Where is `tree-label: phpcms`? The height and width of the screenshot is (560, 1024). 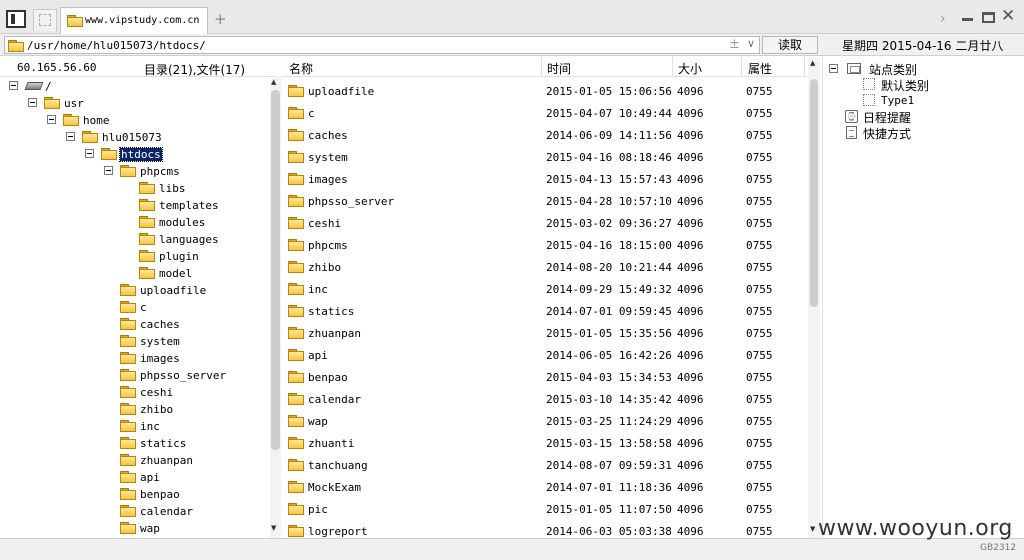
tree-label: phpcms is located at coordinates (160, 171).